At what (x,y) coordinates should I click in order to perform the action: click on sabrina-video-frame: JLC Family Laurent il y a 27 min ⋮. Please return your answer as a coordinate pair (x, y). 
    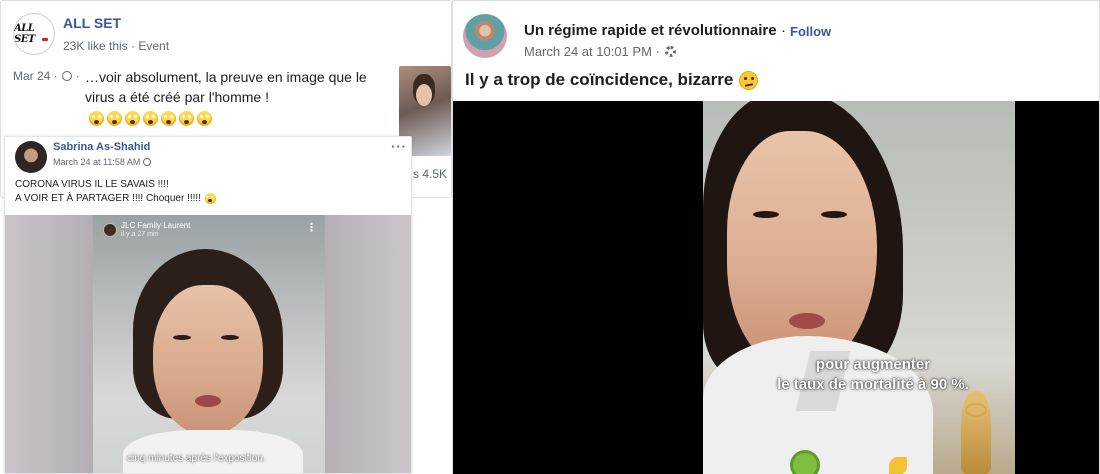
    Looking at the image, I should click on (209, 344).